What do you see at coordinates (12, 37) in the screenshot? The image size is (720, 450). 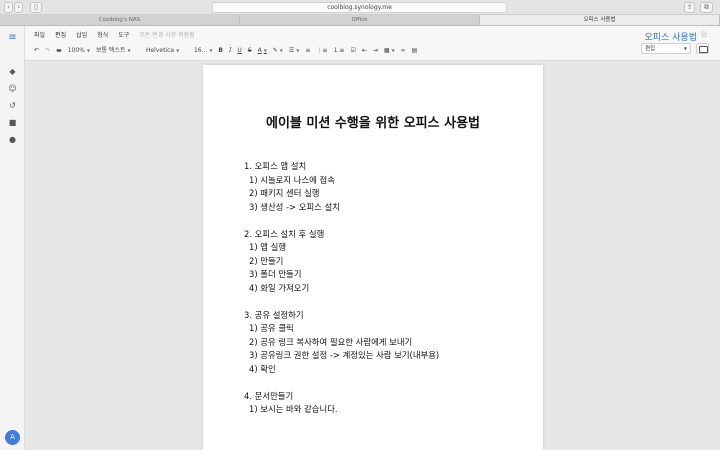 I see `hamburger-menu-icon: ≡` at bounding box center [12, 37].